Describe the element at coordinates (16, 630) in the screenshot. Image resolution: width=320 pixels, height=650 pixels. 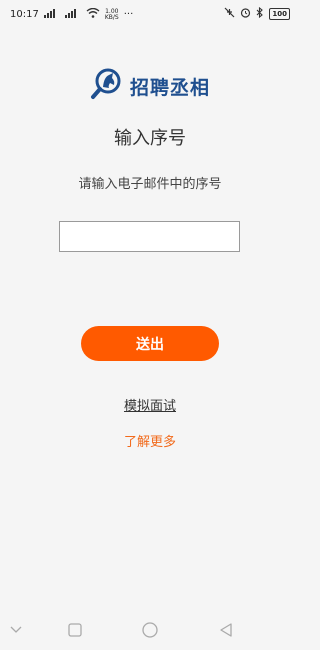
I see `chevron-down-icon` at that location.